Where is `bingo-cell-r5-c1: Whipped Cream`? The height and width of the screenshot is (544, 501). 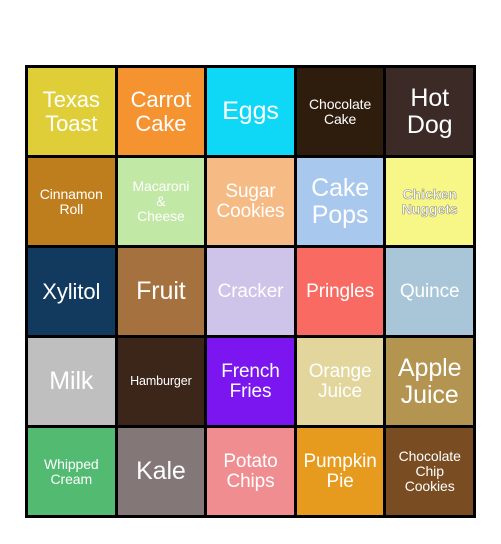 bingo-cell-r5-c1: Whipped Cream is located at coordinates (71, 471).